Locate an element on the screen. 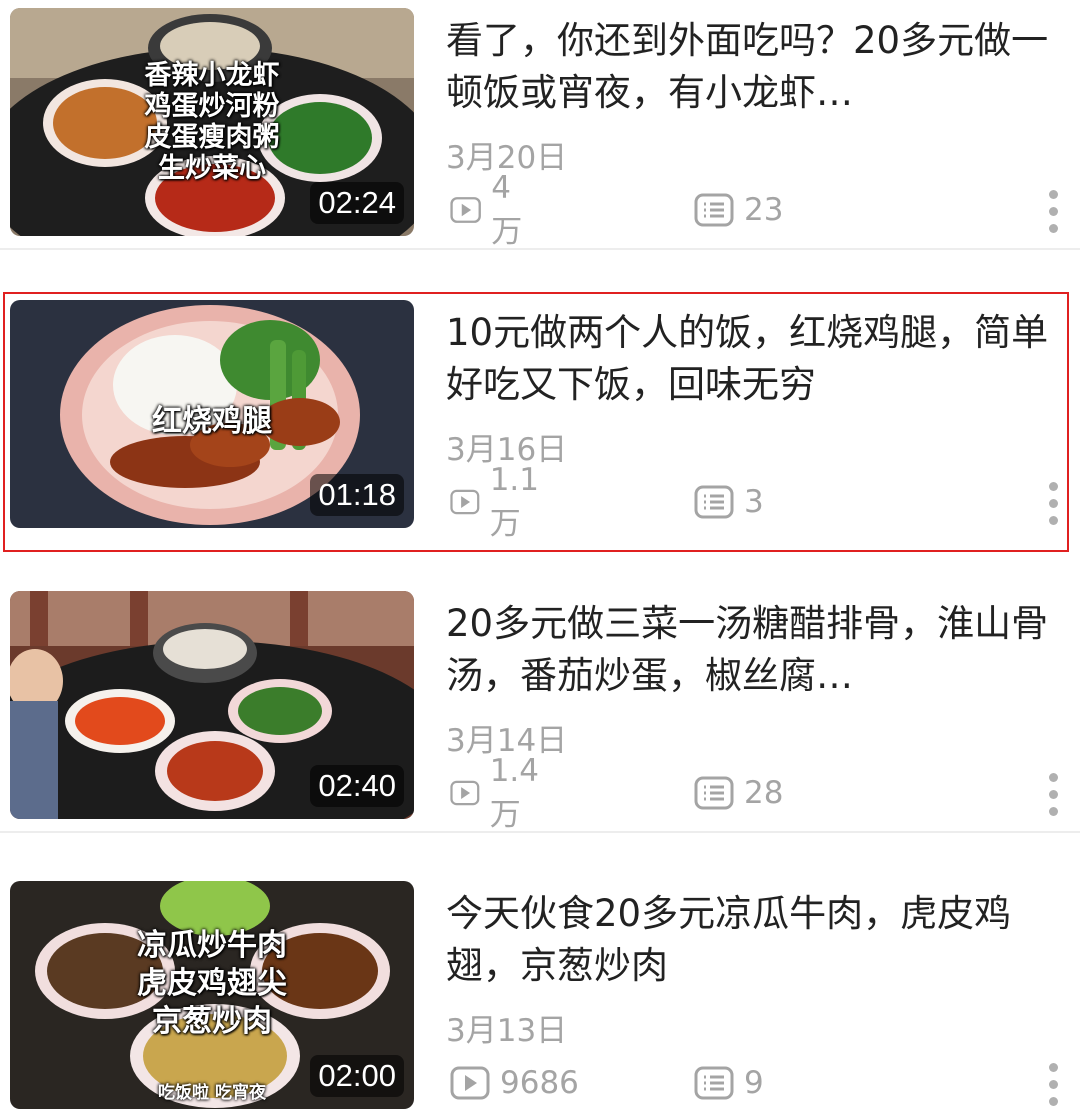 The width and height of the screenshot is (1080, 1114). video-thumbnail: 02:40 is located at coordinates (212, 705).